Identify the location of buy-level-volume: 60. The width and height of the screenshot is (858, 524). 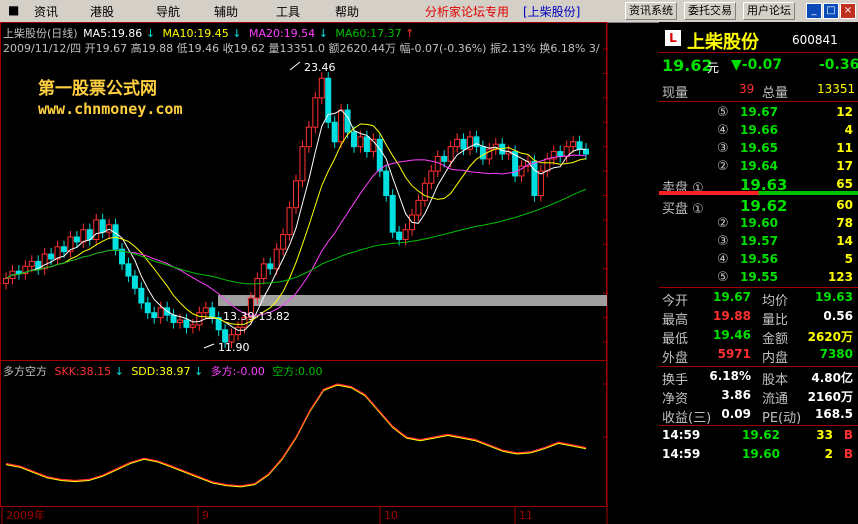
(844, 205).